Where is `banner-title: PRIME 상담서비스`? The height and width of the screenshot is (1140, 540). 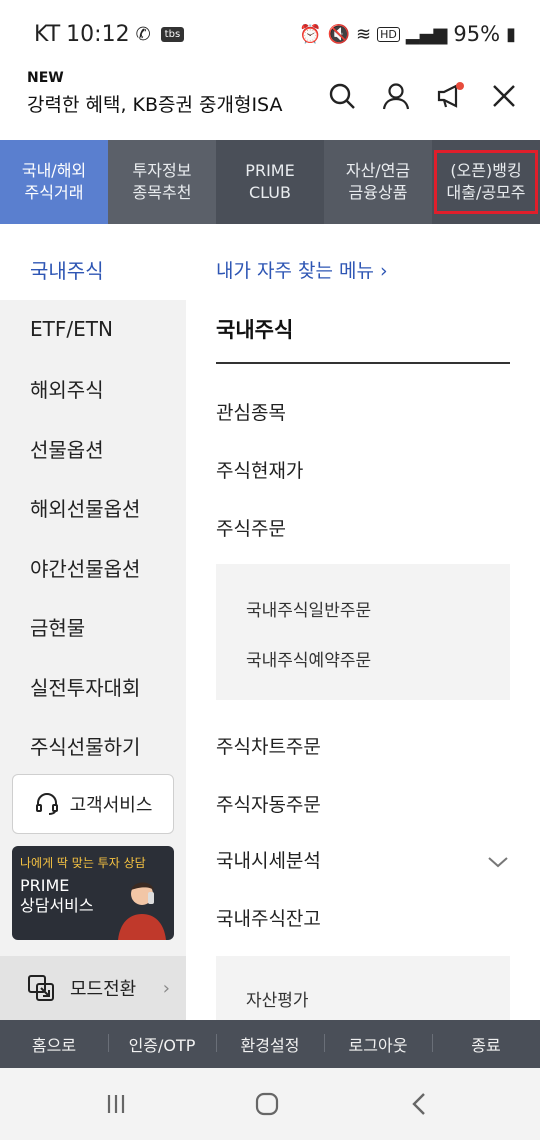
banner-title: PRIME 상담서비스 is located at coordinates (65, 896).